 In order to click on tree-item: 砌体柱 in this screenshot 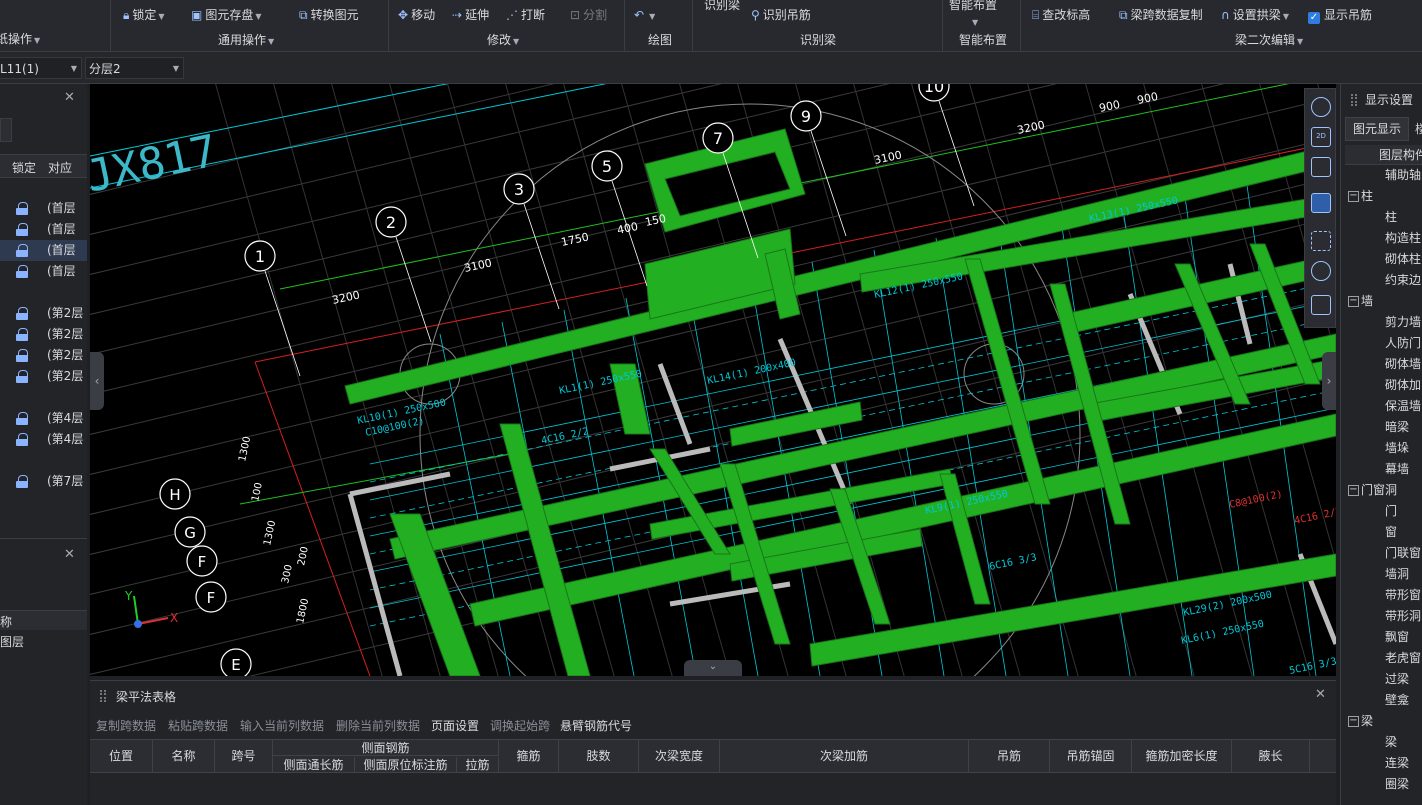, I will do `click(1403, 259)`.